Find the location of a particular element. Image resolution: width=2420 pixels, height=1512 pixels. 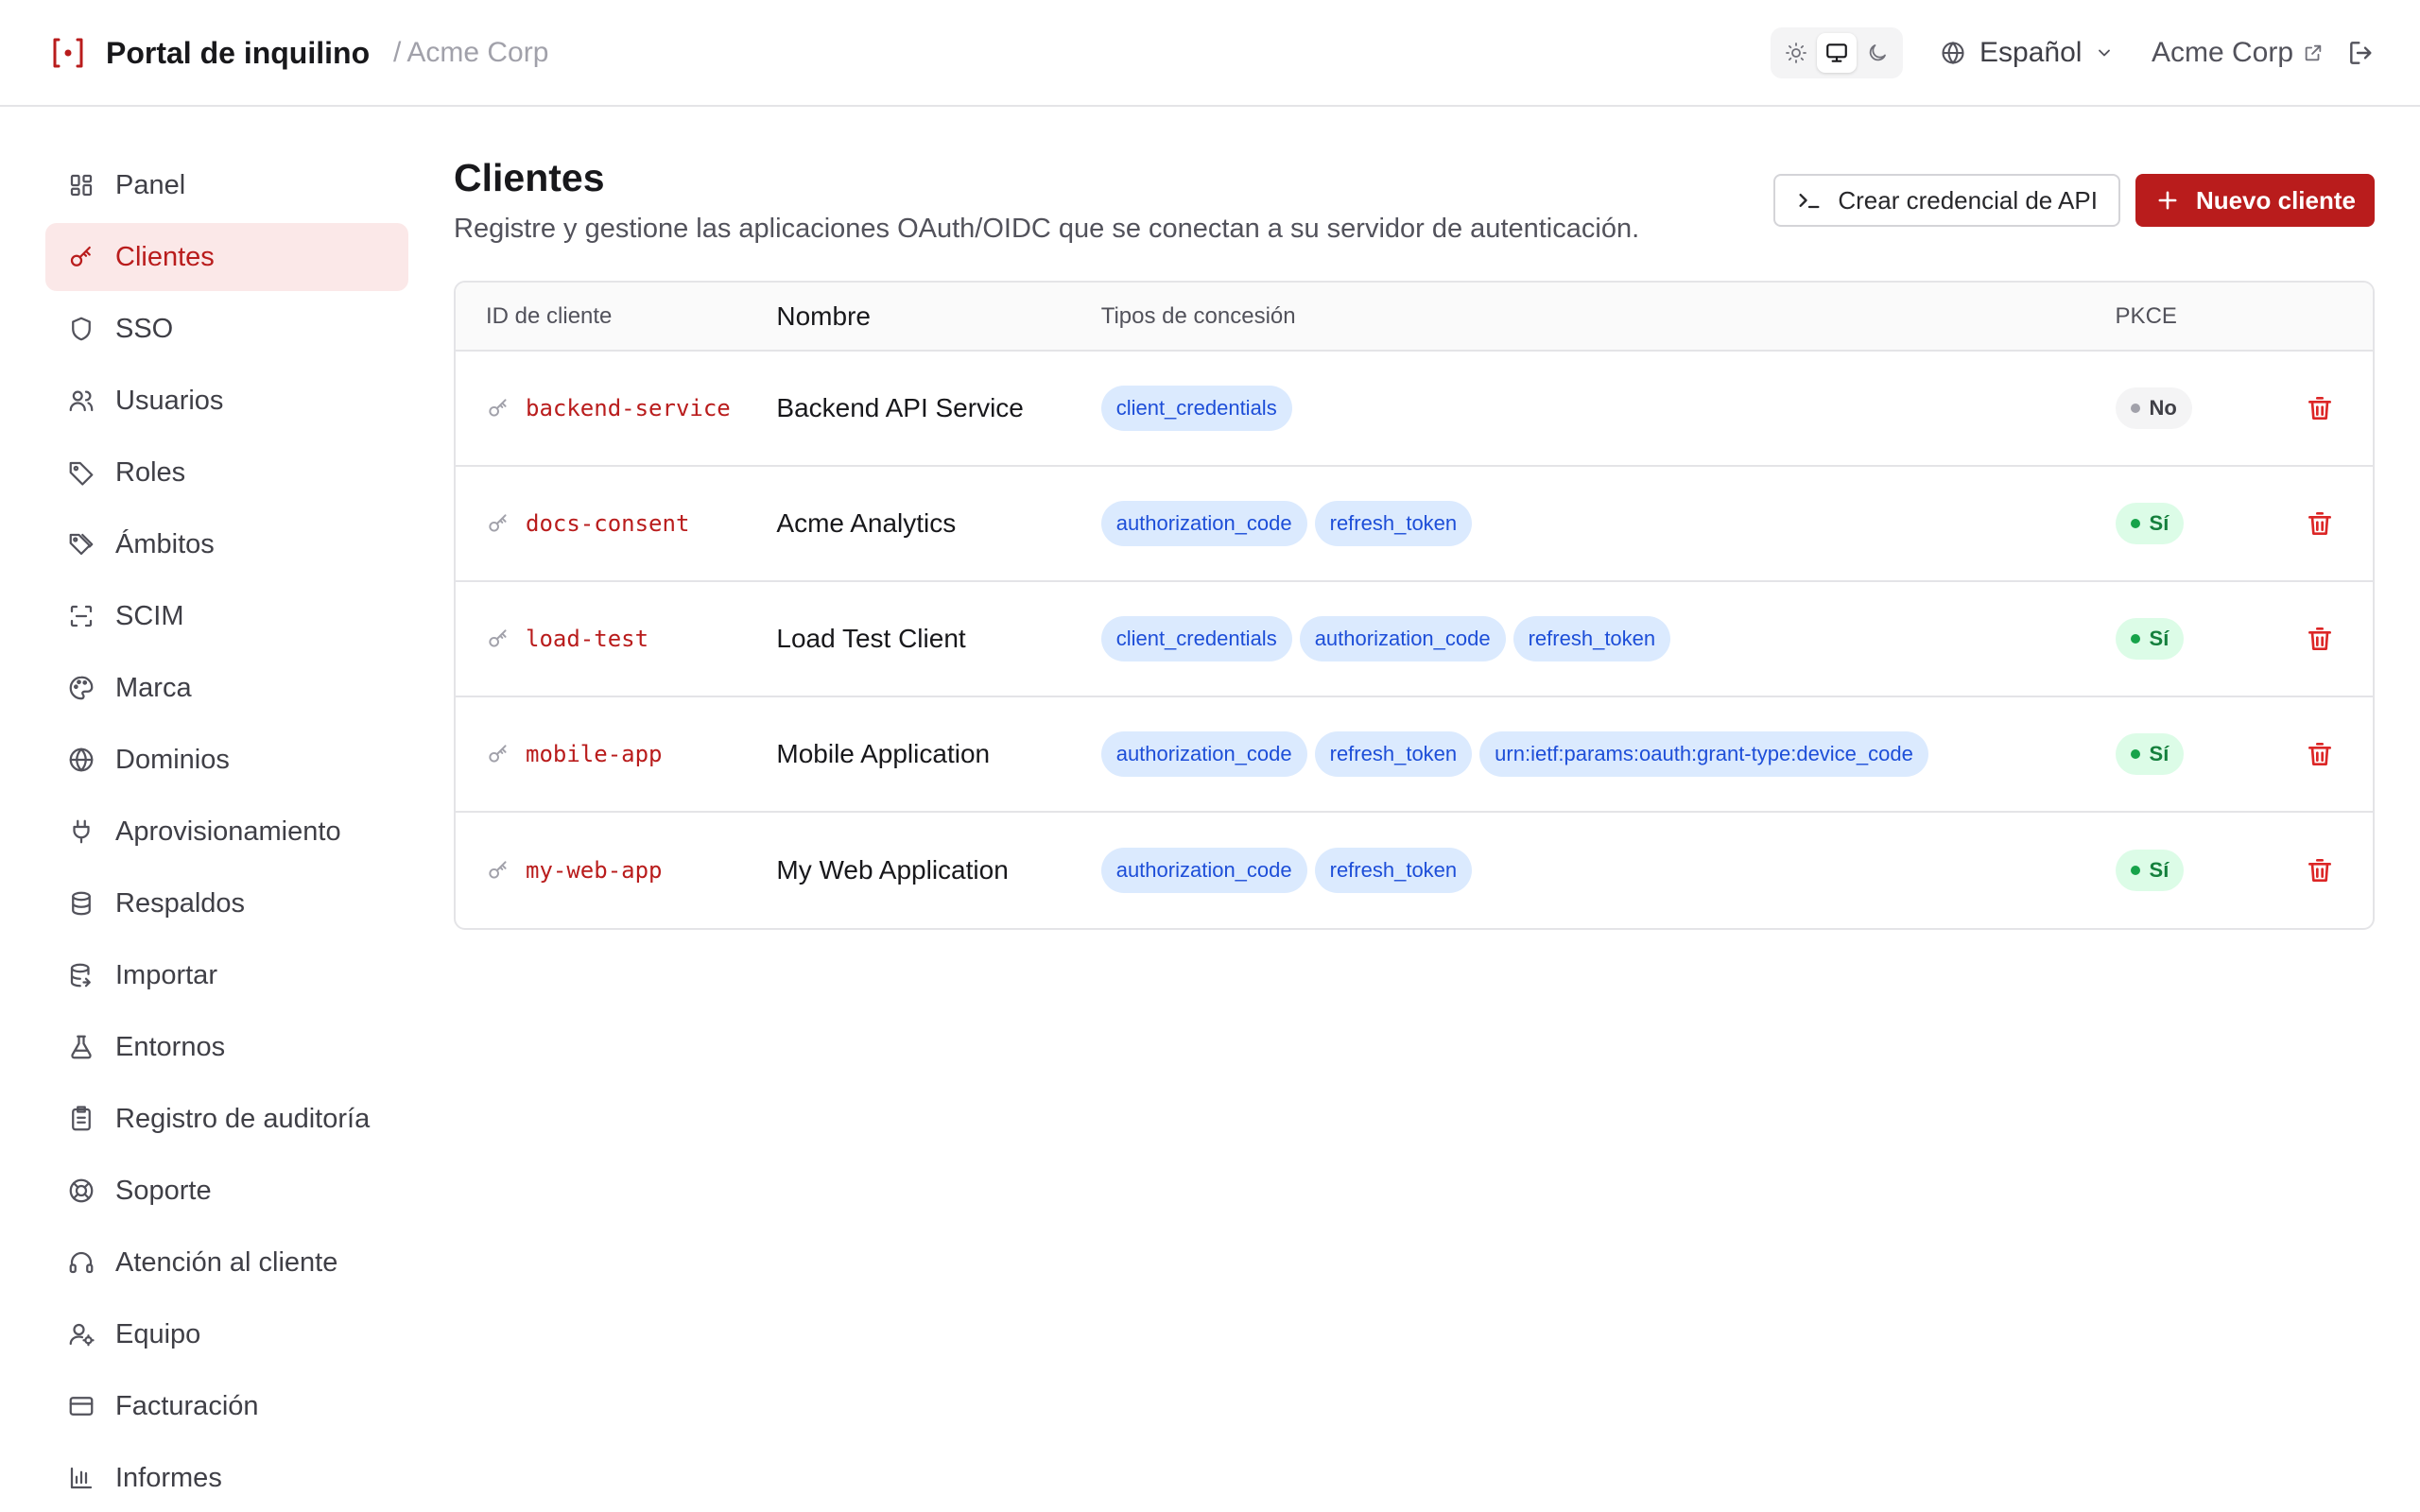

logout-button is located at coordinates (2361, 53).